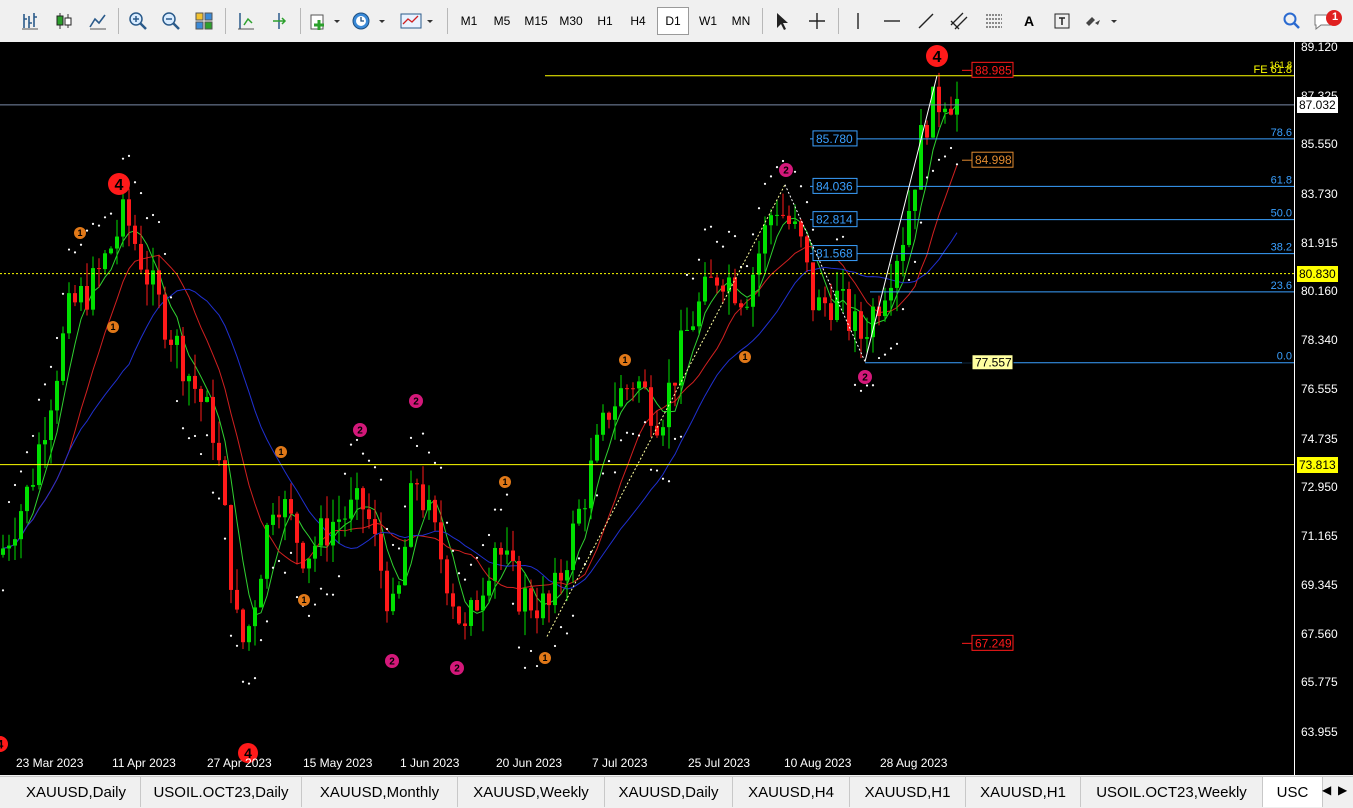  Describe the element at coordinates (791, 792) in the screenshot. I see `chart-tab: XAUUSD,H4` at that location.